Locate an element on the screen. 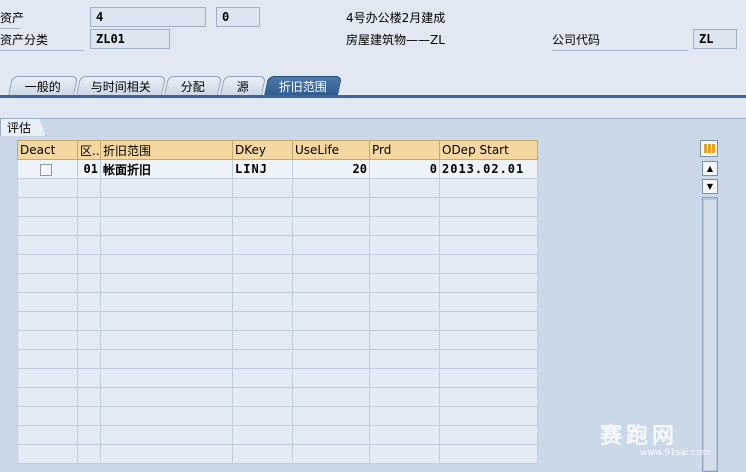 The width and height of the screenshot is (746, 472). col-header-odep-start: ODep Start is located at coordinates (488, 150).